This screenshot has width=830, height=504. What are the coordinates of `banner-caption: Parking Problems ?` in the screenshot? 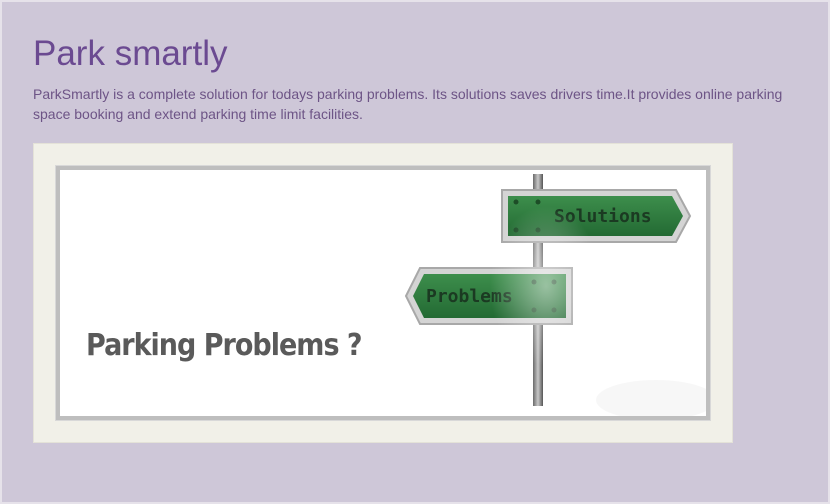 It's located at (224, 345).